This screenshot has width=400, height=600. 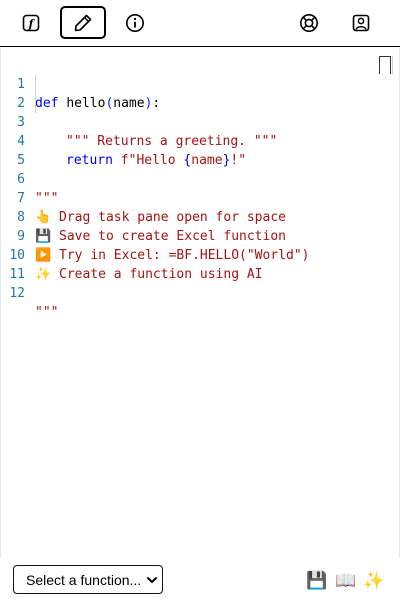 I want to click on code-line: 10 ✨ Create a function using AI, so click(x=200, y=254).